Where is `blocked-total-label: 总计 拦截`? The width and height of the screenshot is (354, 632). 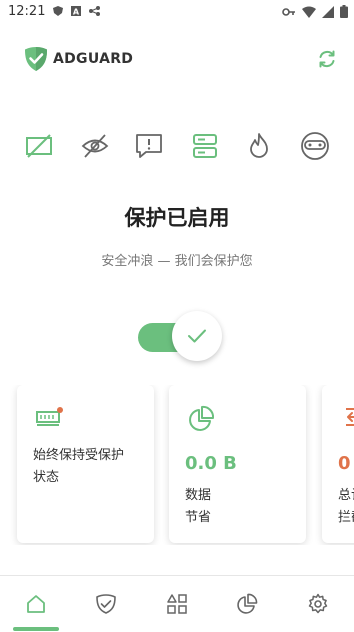
blocked-total-label: 总计 拦截 is located at coordinates (346, 507).